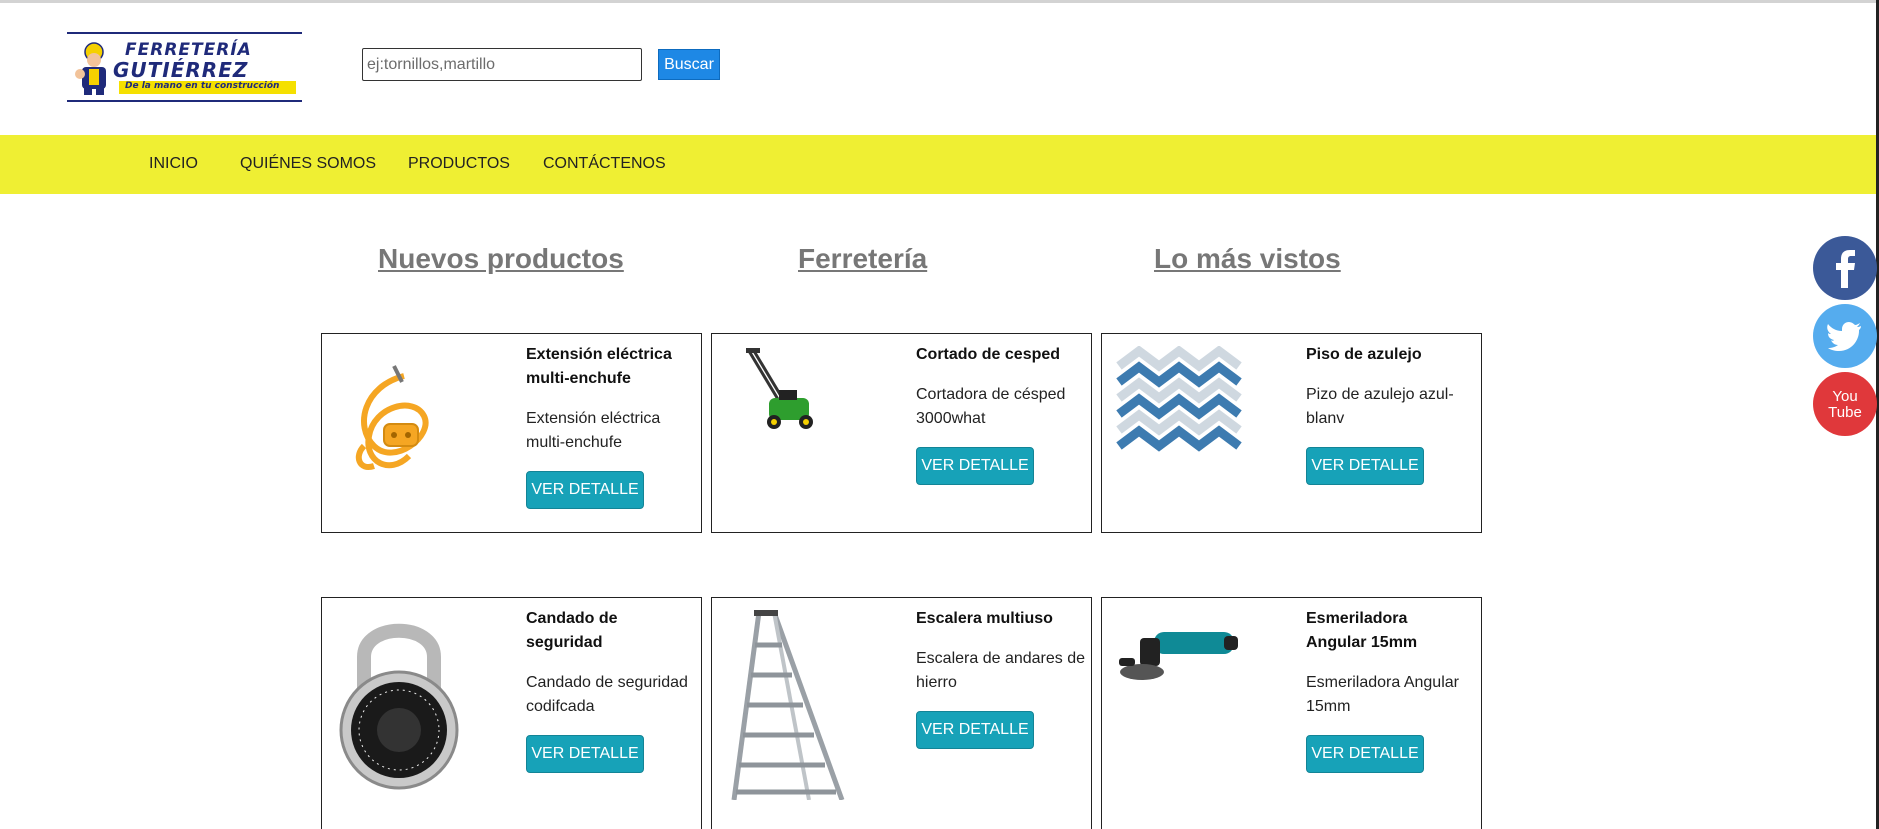 The height and width of the screenshot is (829, 1879). I want to click on tile-image, so click(1179, 399).